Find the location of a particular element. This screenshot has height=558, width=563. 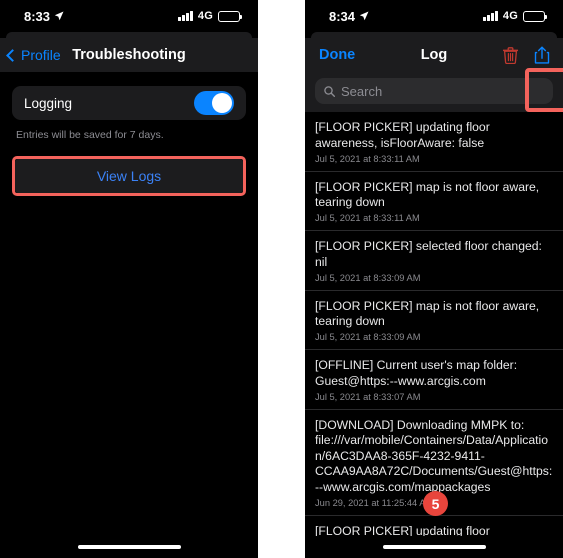

delete-logs-button is located at coordinates (510, 55).